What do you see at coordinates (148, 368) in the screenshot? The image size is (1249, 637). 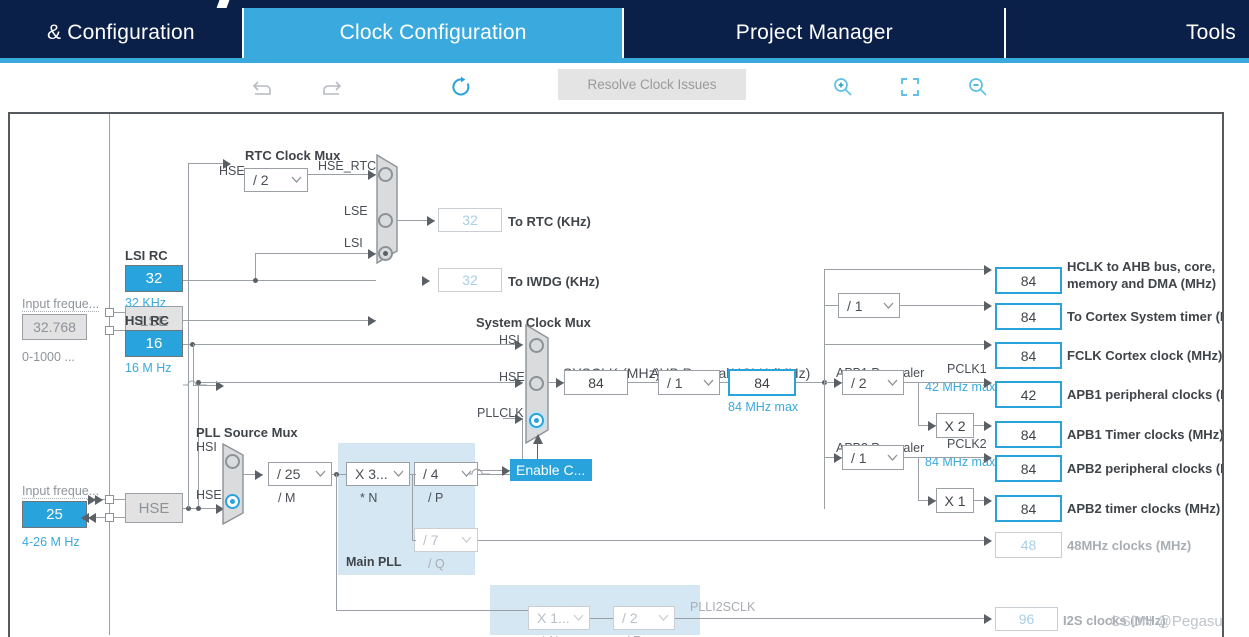 I see `hsi-rc-unit: 16 M Hz` at bounding box center [148, 368].